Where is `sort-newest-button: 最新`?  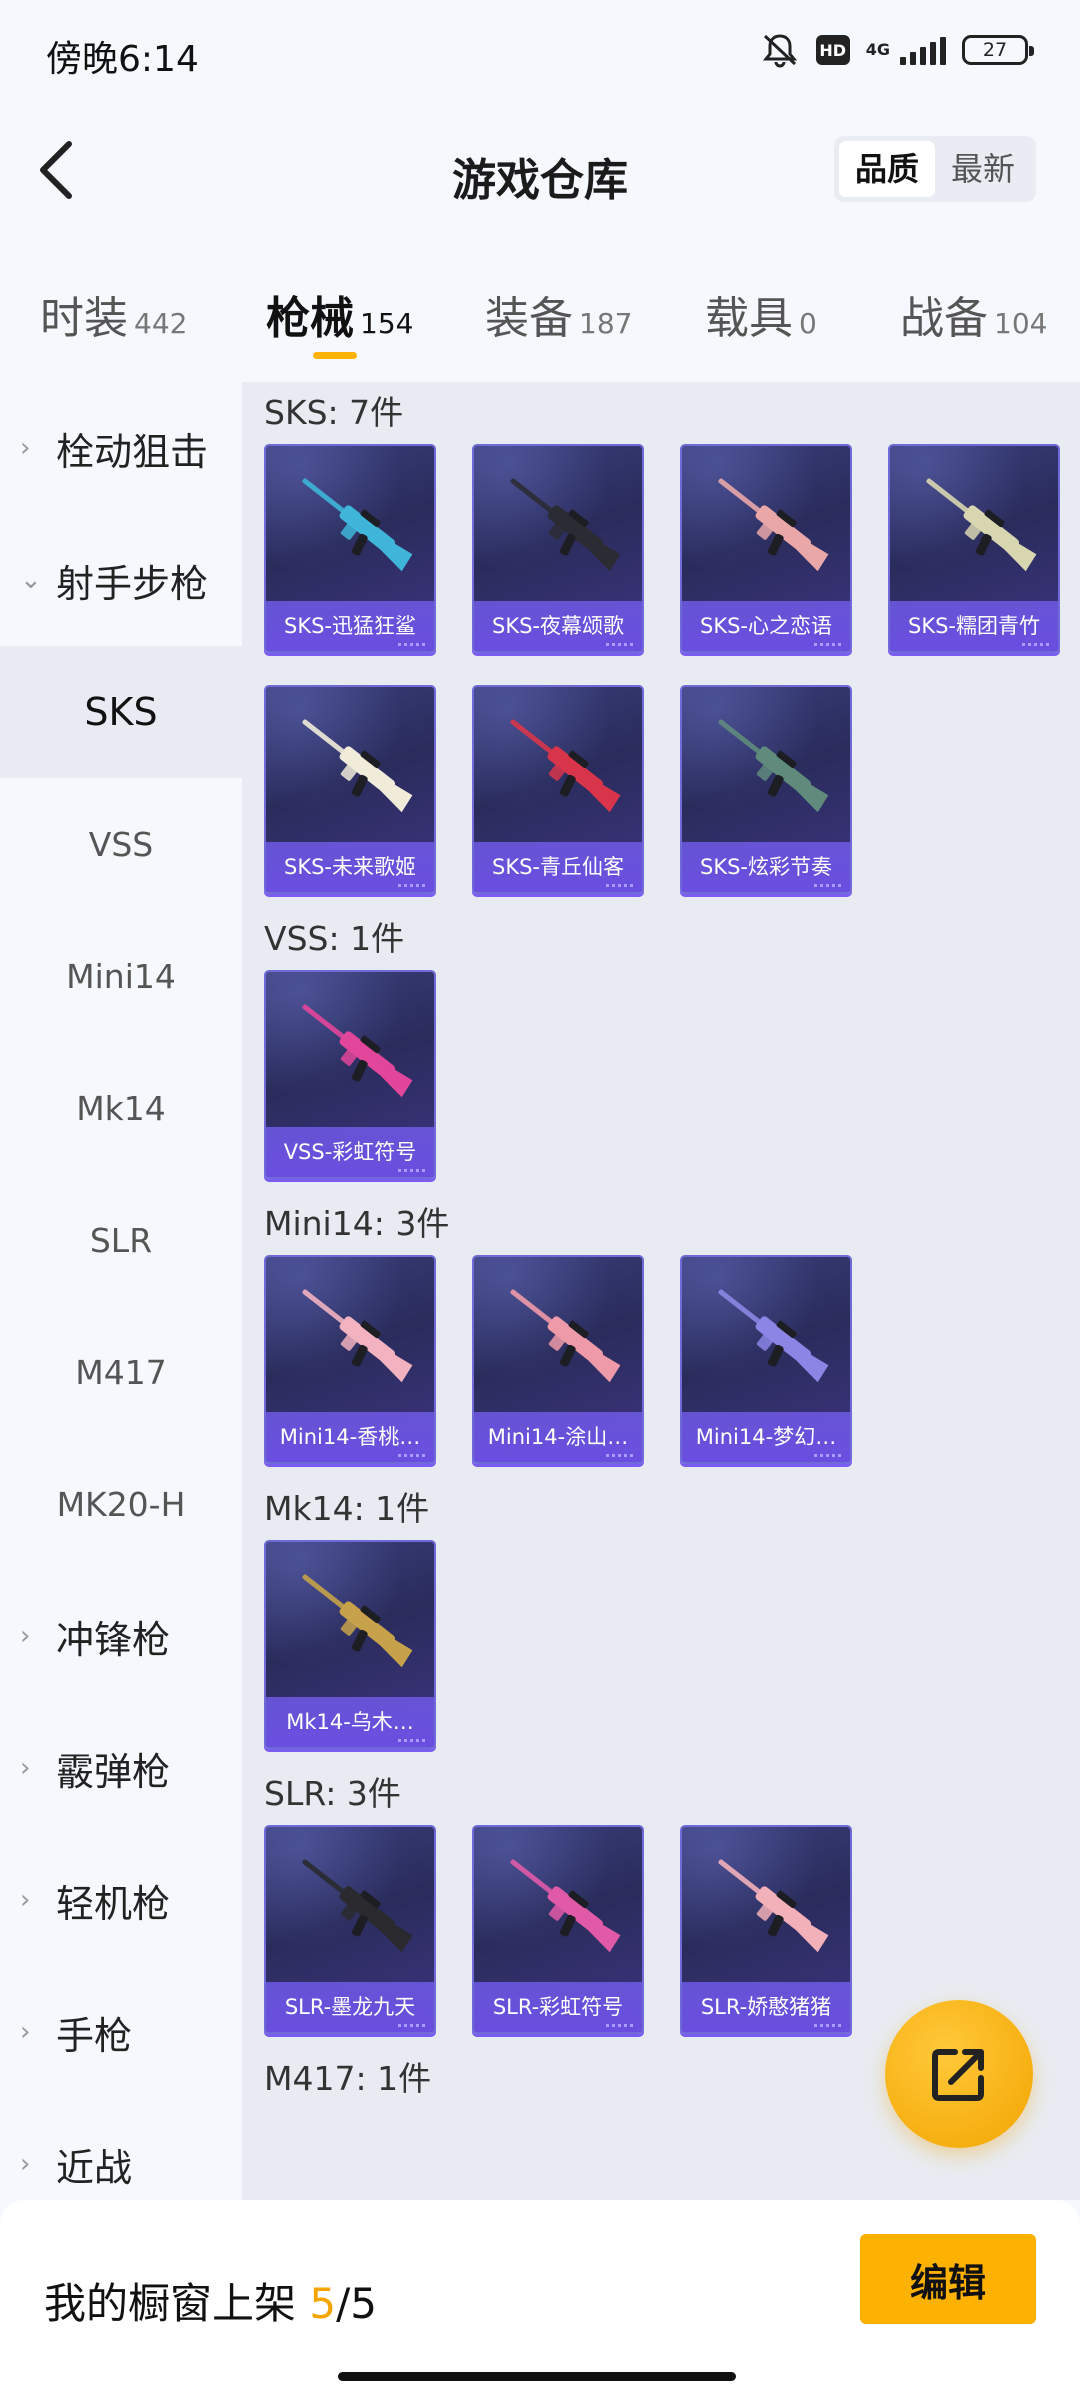 sort-newest-button: 最新 is located at coordinates (983, 169).